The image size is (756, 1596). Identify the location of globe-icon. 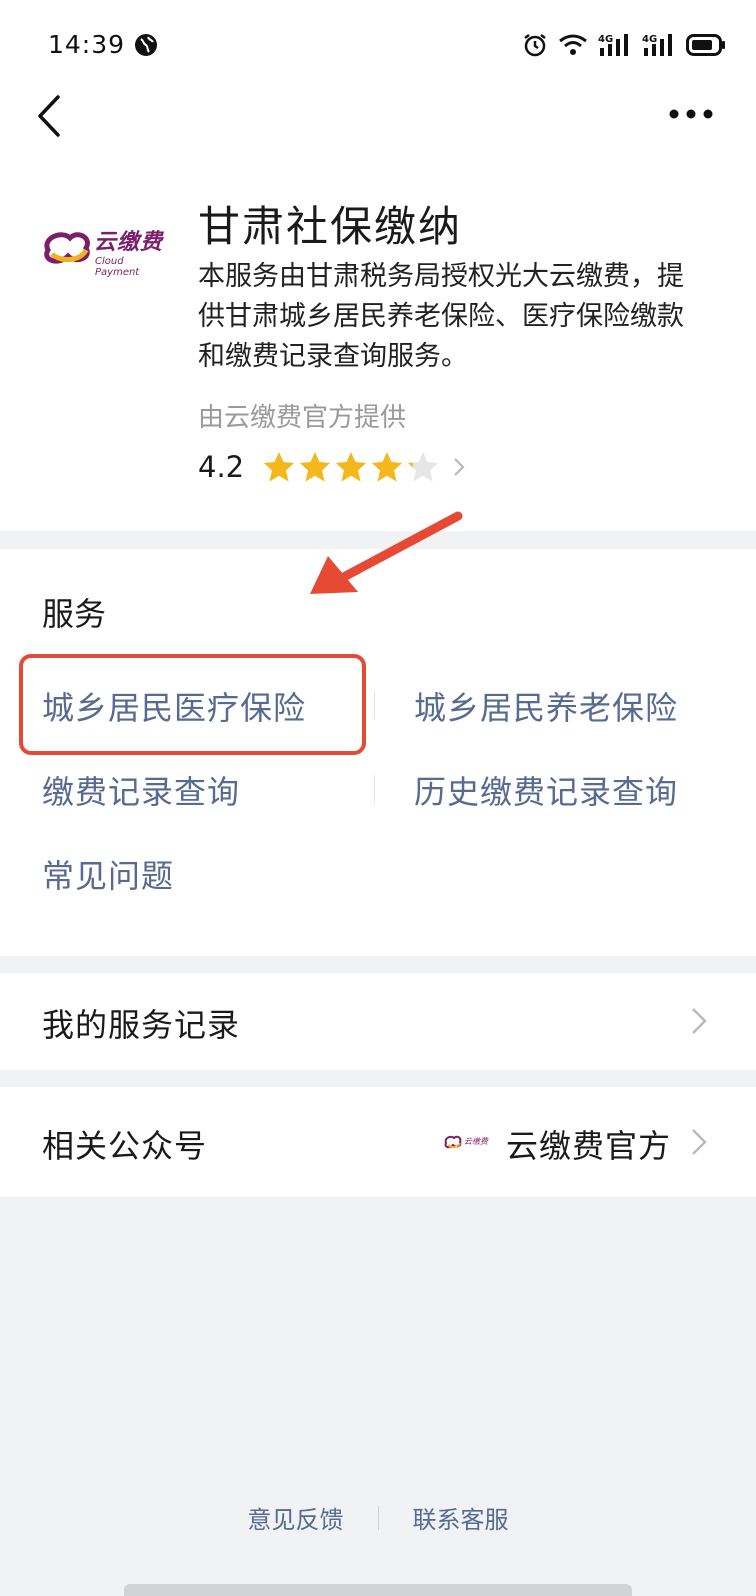
(146, 45).